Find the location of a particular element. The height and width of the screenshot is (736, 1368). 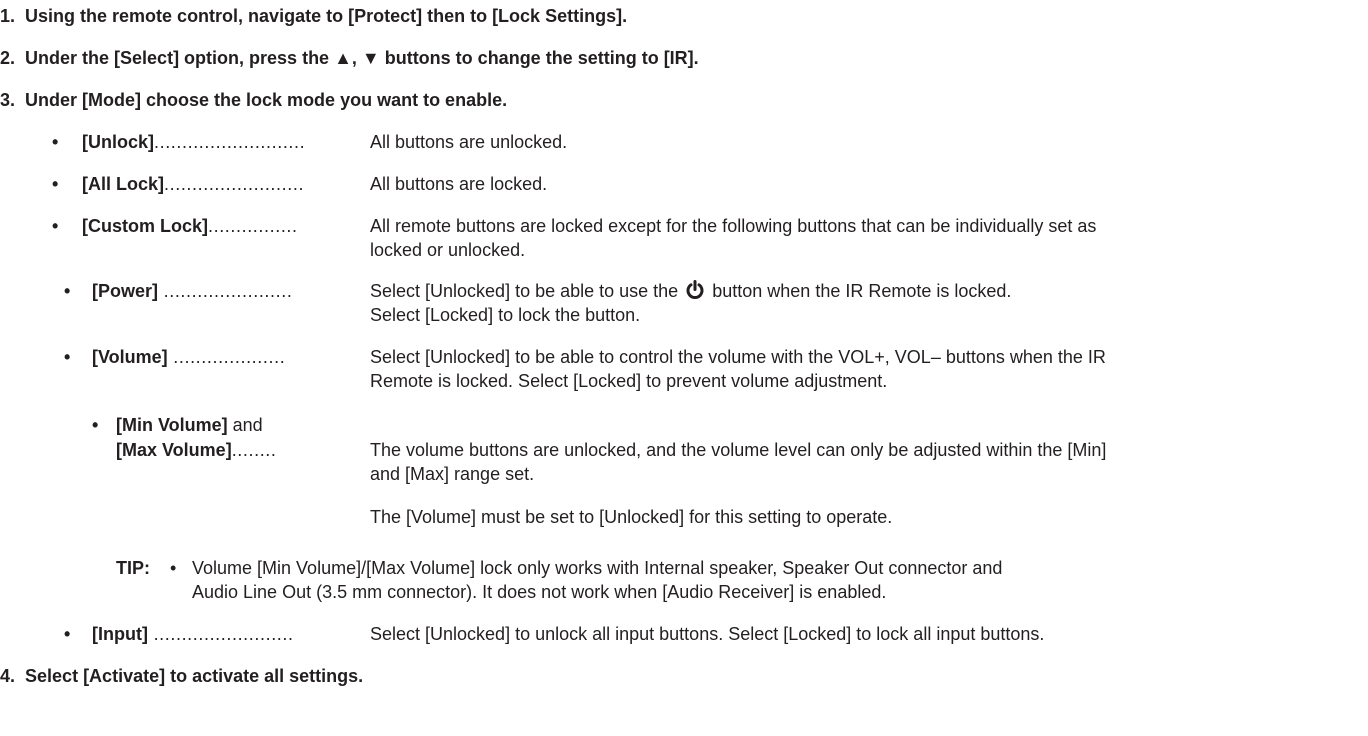

option-min-max-desc-2: and [Max] range set. is located at coordinates (452, 474).